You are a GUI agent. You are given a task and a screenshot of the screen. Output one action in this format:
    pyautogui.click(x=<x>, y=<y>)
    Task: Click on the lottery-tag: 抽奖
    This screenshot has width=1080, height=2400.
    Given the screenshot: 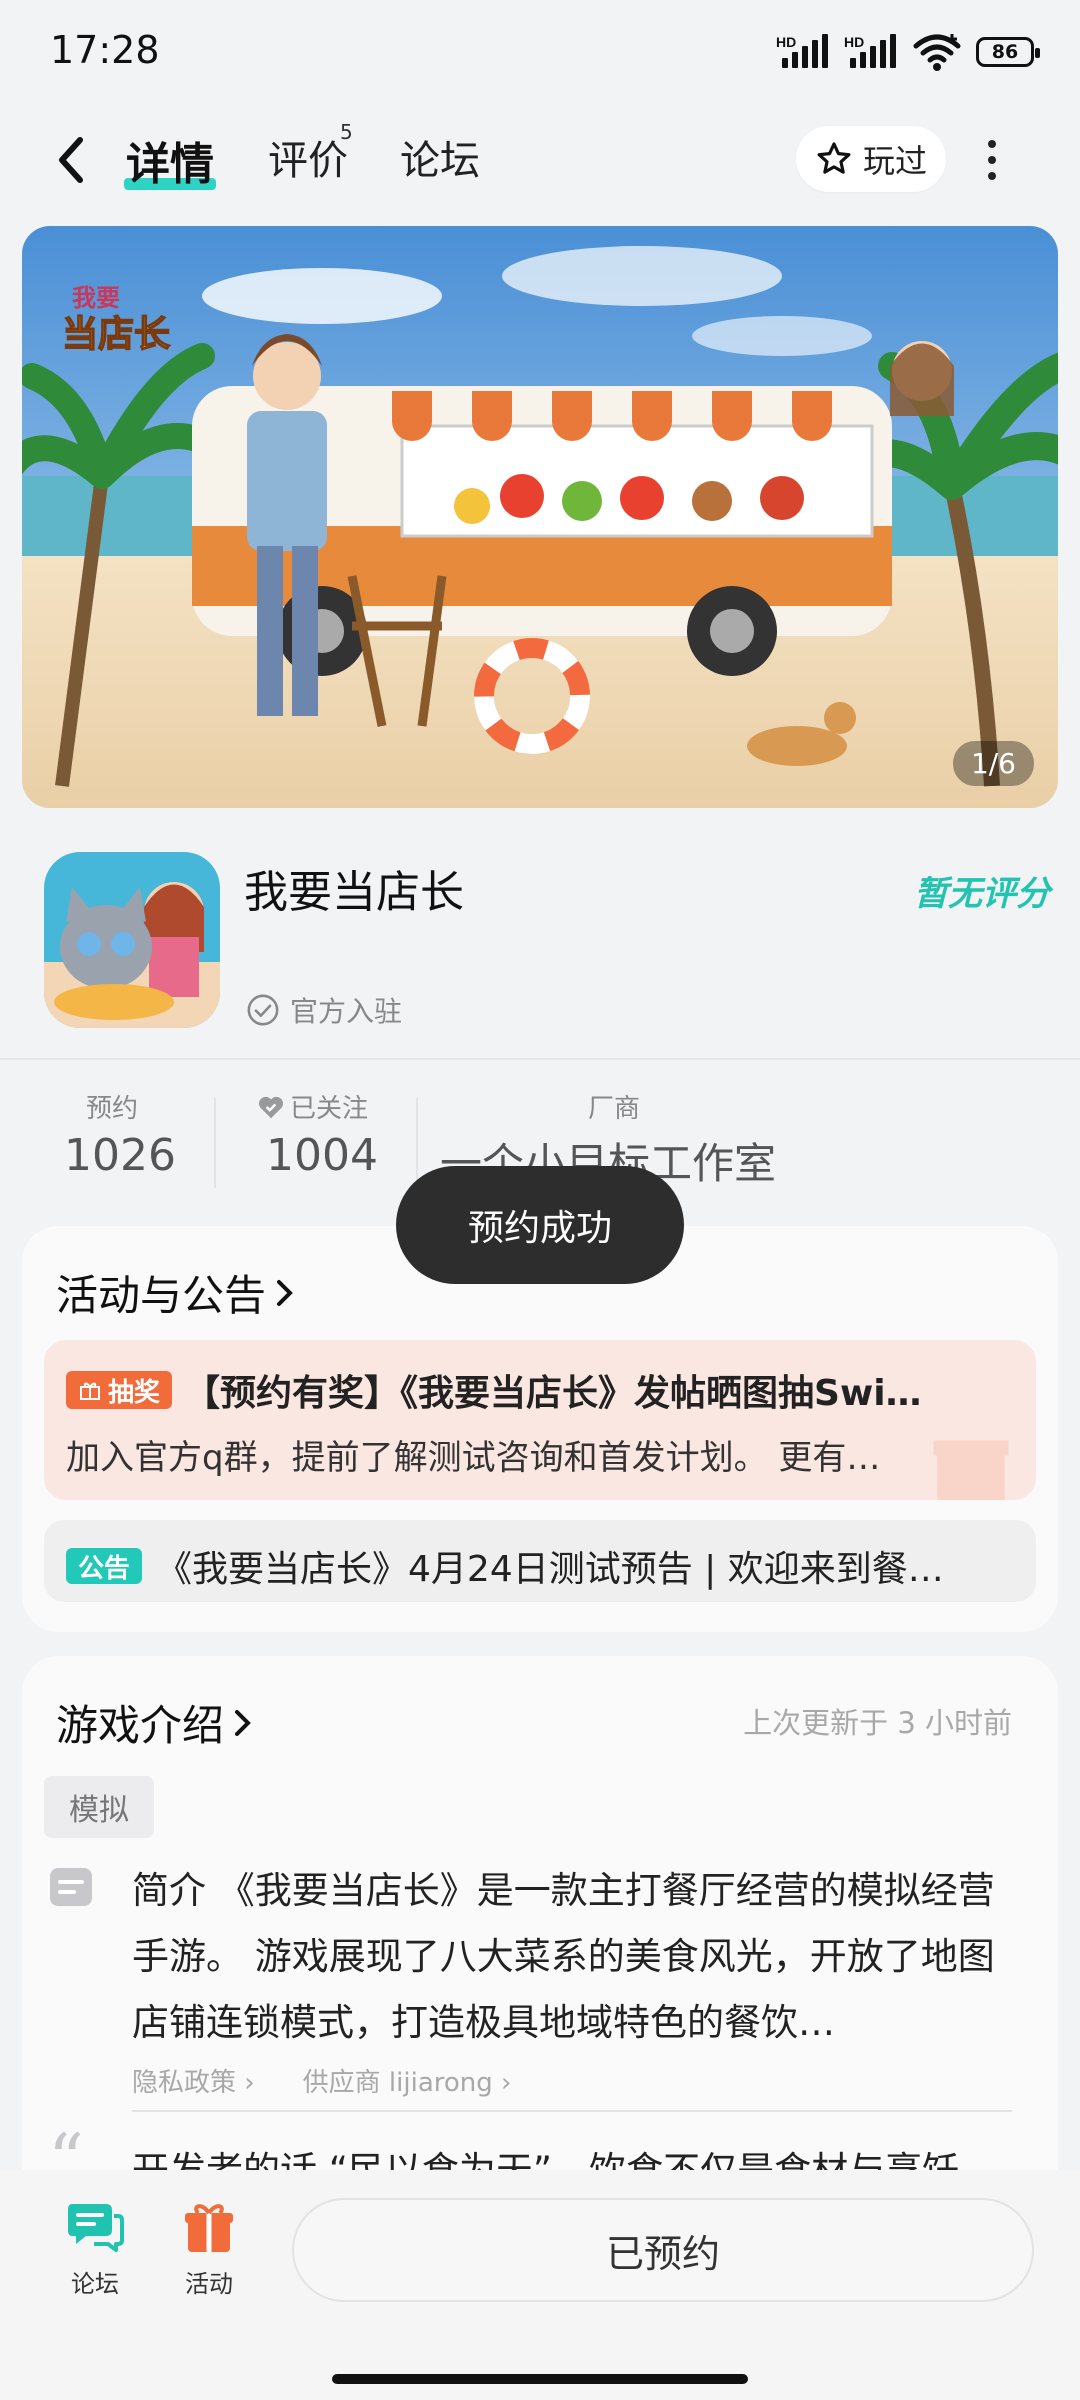 What is the action you would take?
    pyautogui.click(x=119, y=1390)
    